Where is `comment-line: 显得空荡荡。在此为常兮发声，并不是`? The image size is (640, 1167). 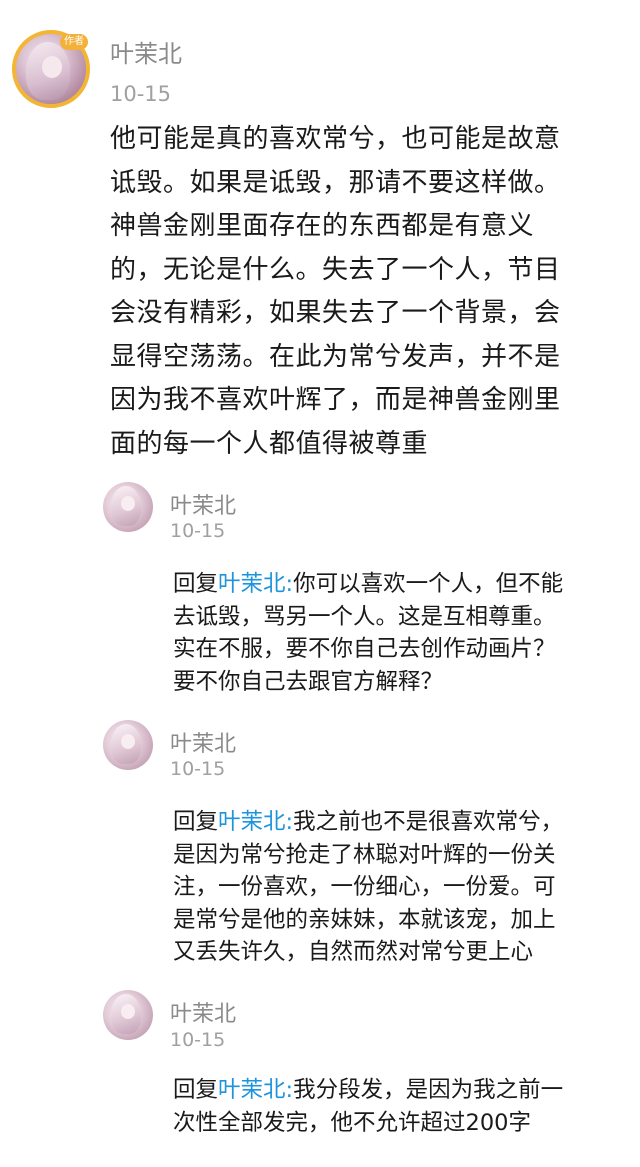 comment-line: 显得空荡荡。在此为常兮发声，并不是 is located at coordinates (335, 356).